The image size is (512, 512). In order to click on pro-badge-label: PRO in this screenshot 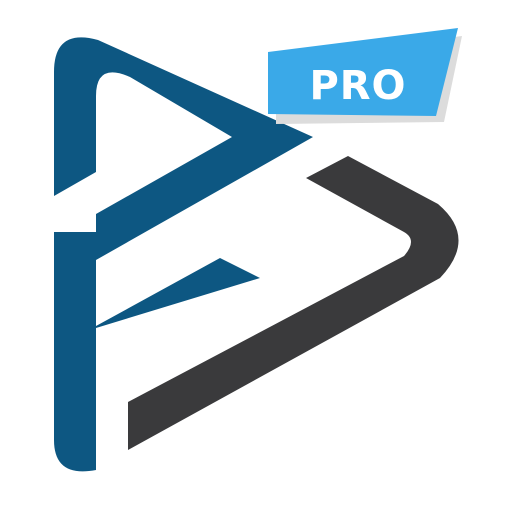, I will do `click(357, 86)`.